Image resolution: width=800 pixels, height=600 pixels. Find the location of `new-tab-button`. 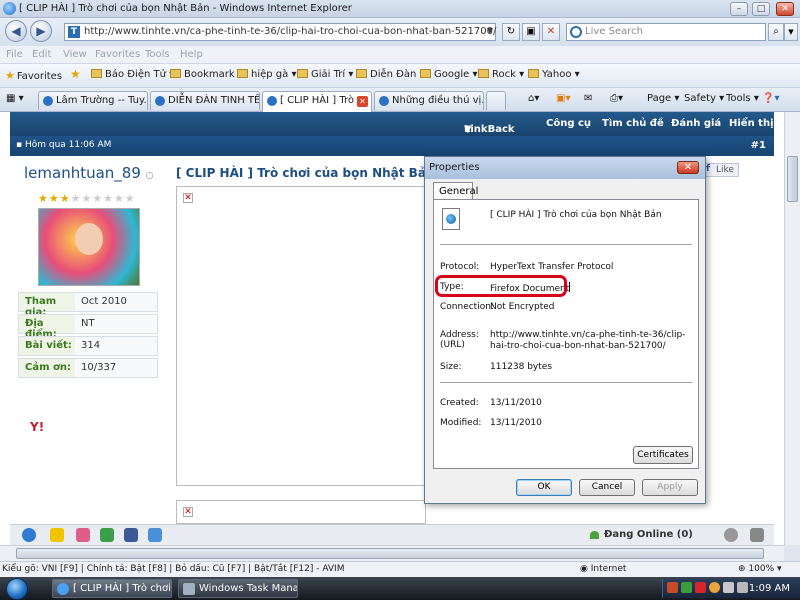

new-tab-button is located at coordinates (496, 100).